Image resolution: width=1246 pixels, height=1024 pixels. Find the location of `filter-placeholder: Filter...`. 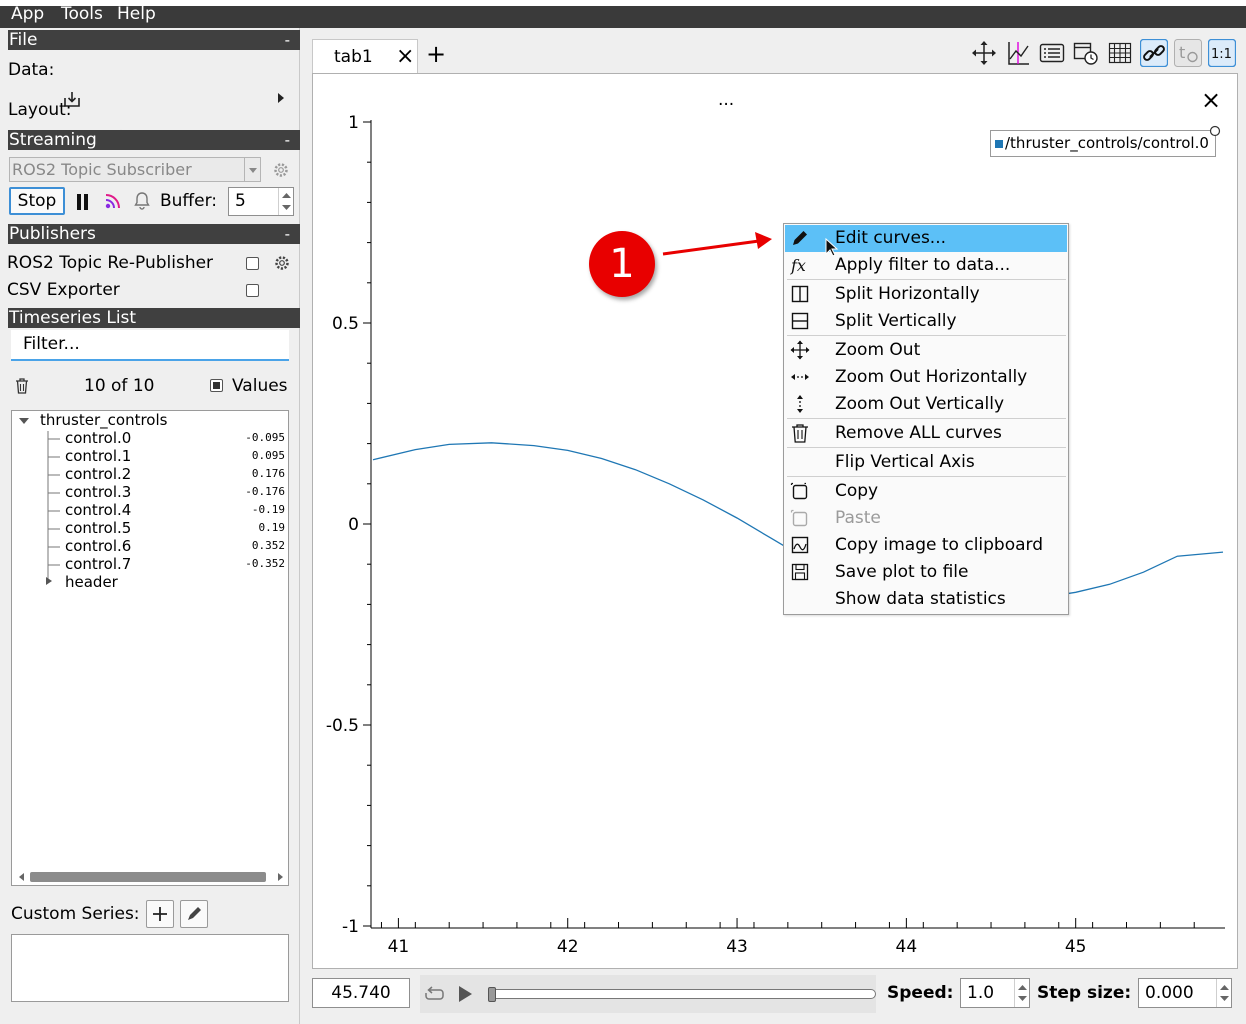

filter-placeholder: Filter... is located at coordinates (51, 344).